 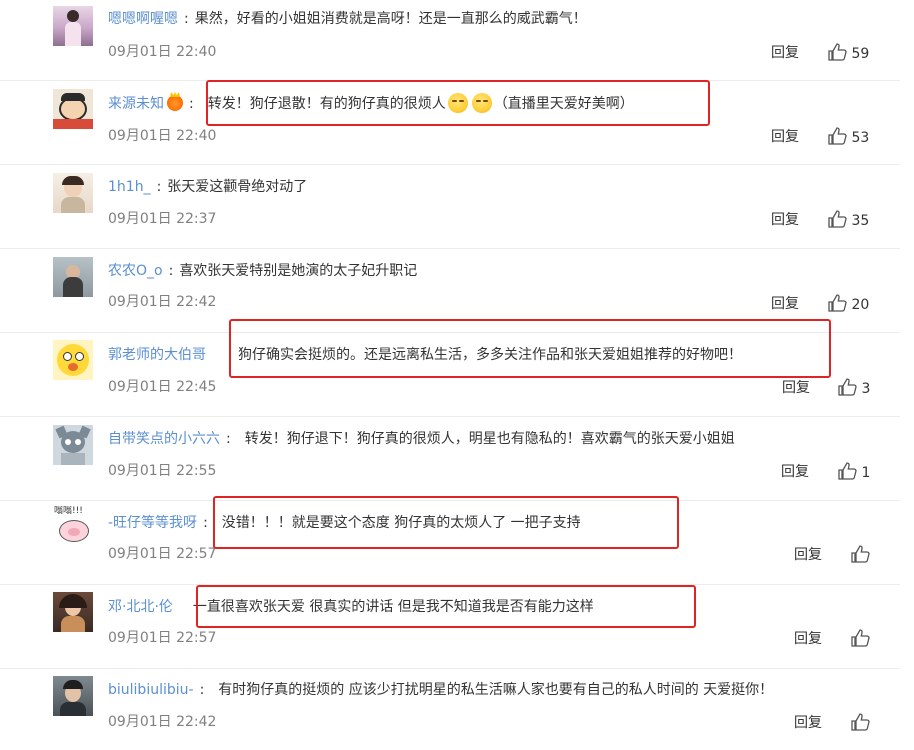 What do you see at coordinates (866, 473) in the screenshot?
I see `like-count: 1` at bounding box center [866, 473].